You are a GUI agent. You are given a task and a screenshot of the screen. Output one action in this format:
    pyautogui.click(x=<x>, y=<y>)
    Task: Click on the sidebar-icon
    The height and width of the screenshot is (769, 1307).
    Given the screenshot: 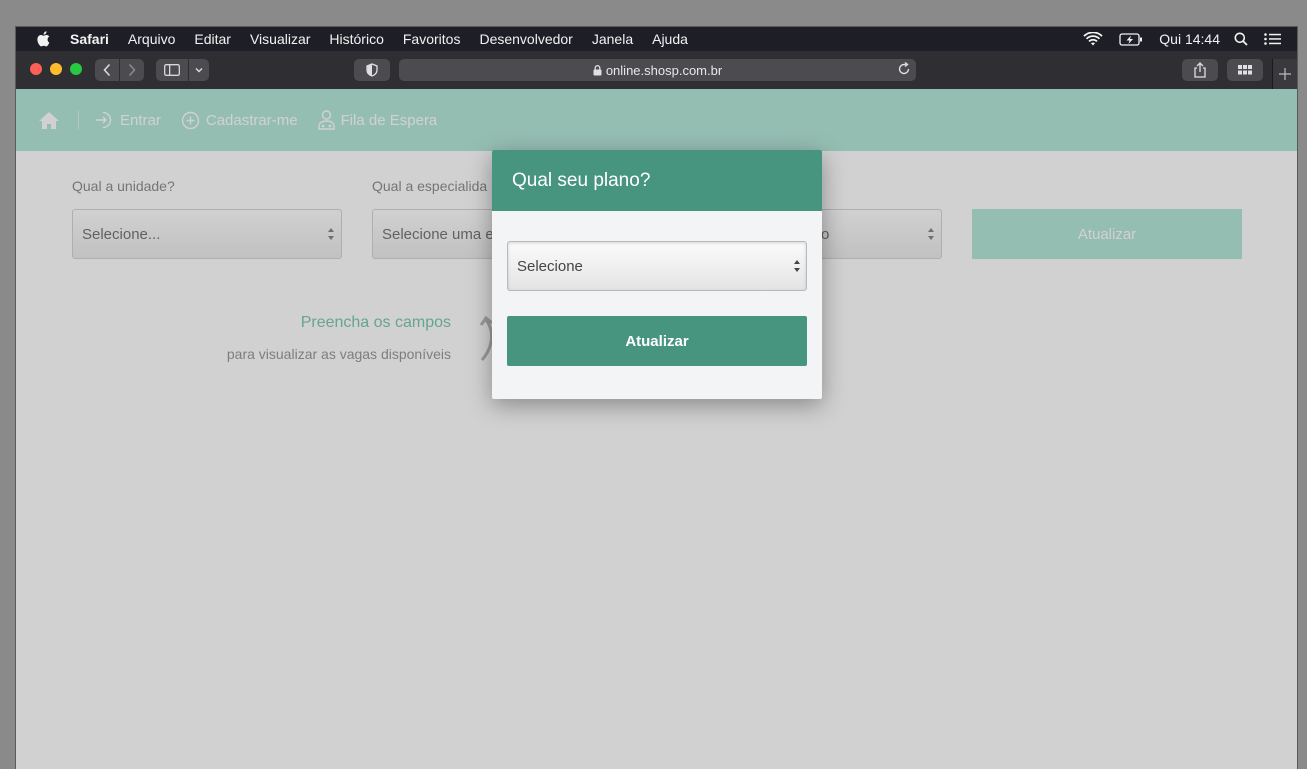 What is the action you would take?
    pyautogui.click(x=172, y=70)
    